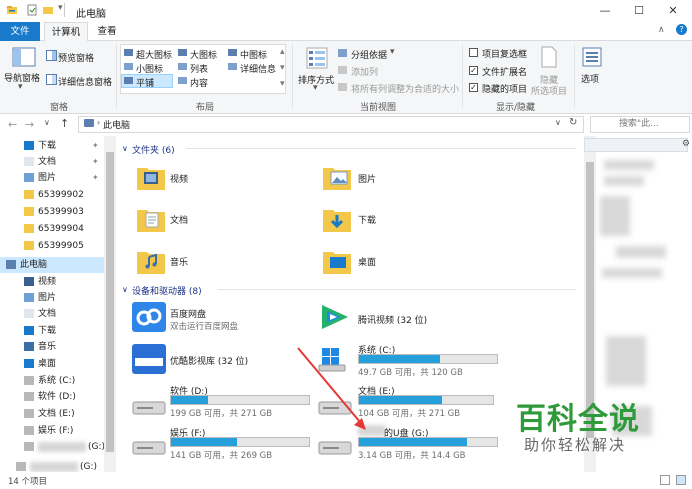  What do you see at coordinates (549, 57) in the screenshot?
I see `hide-selected-icon` at bounding box center [549, 57].